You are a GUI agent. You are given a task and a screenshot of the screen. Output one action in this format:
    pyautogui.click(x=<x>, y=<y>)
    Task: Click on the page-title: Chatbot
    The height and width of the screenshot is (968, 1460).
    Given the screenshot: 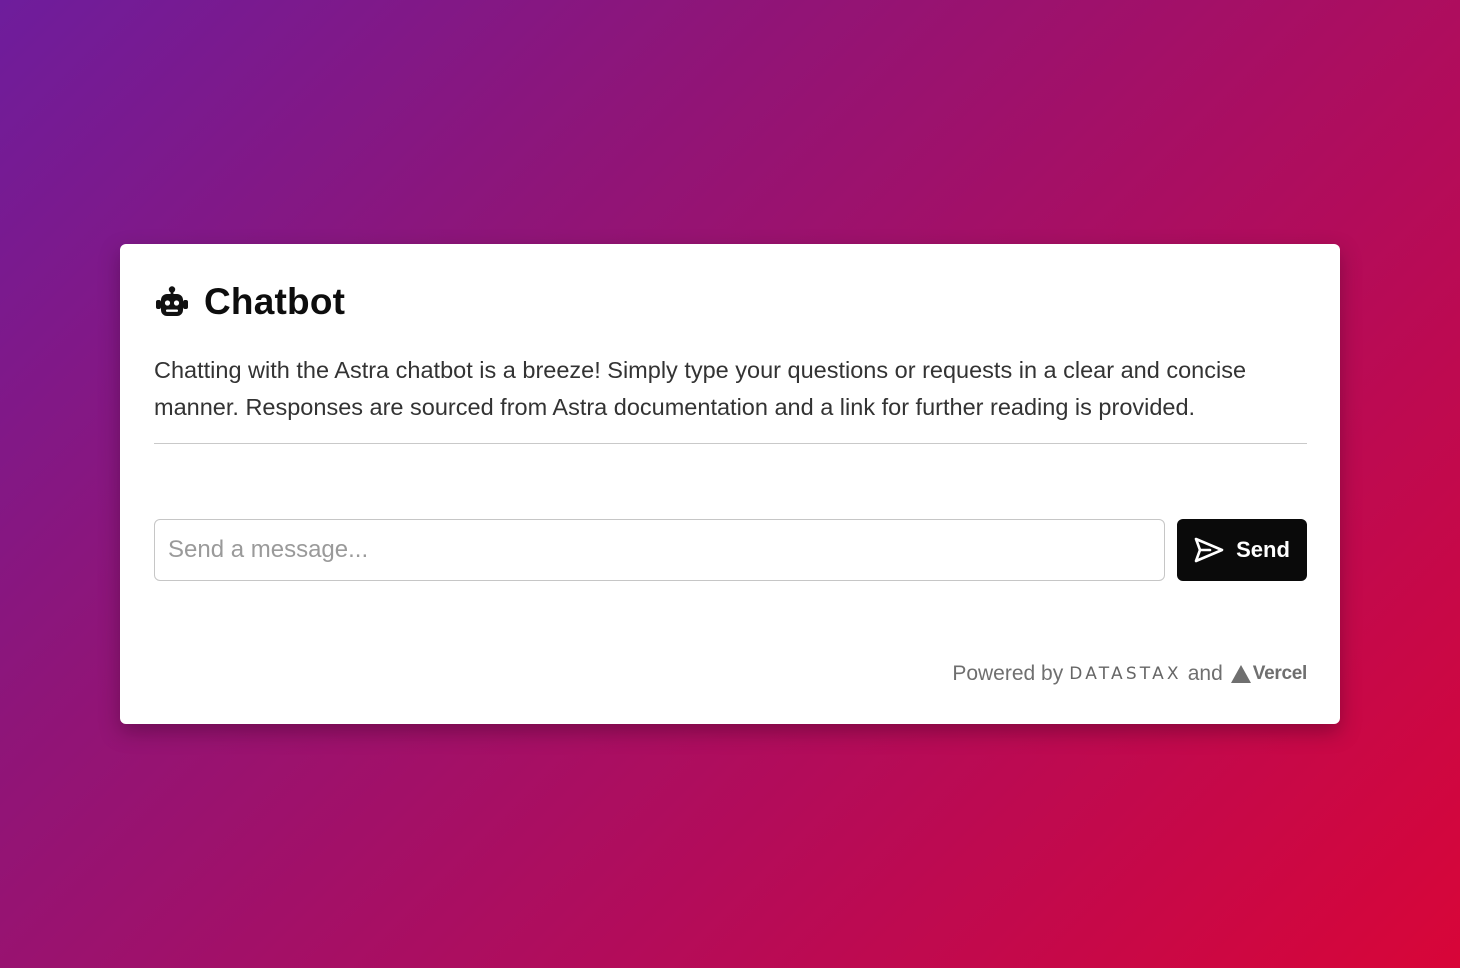 What is the action you would take?
    pyautogui.click(x=275, y=301)
    